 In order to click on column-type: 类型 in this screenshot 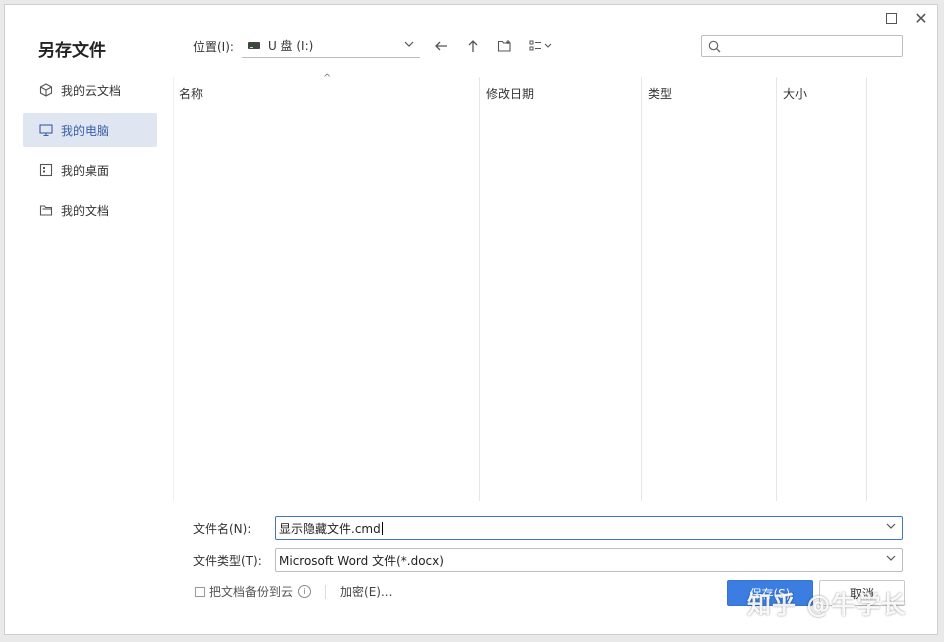, I will do `click(709, 289)`.